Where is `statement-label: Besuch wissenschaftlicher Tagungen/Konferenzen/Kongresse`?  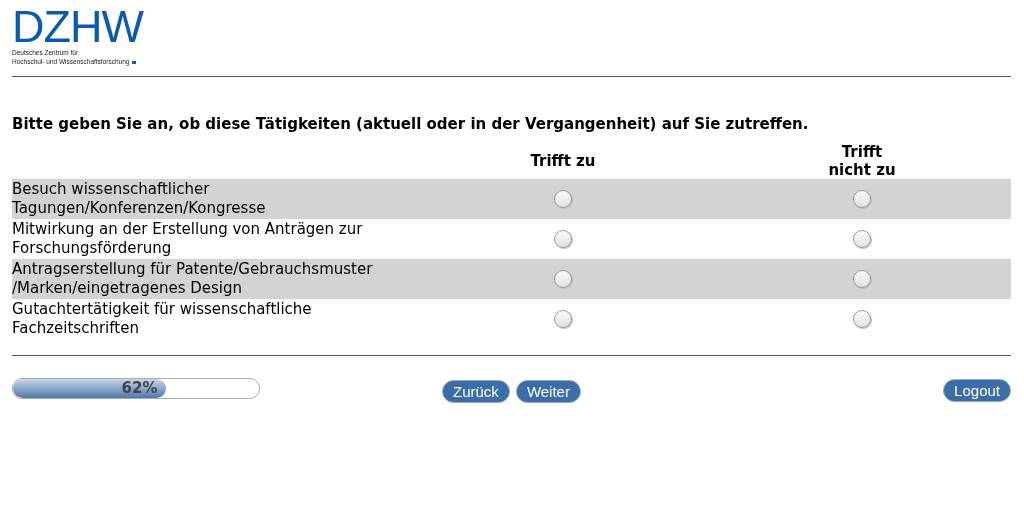 statement-label: Besuch wissenschaftlicher Tagungen/Konferenzen/Kongresse is located at coordinates (139, 198).